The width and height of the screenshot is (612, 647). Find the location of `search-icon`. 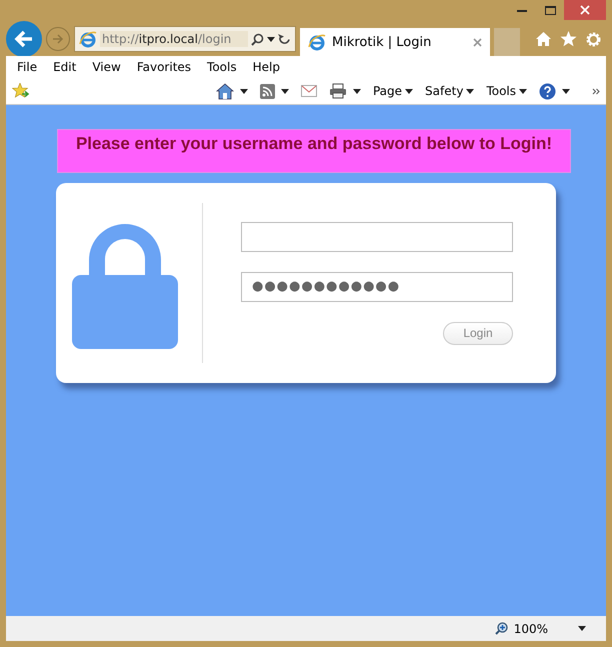

search-icon is located at coordinates (257, 39).